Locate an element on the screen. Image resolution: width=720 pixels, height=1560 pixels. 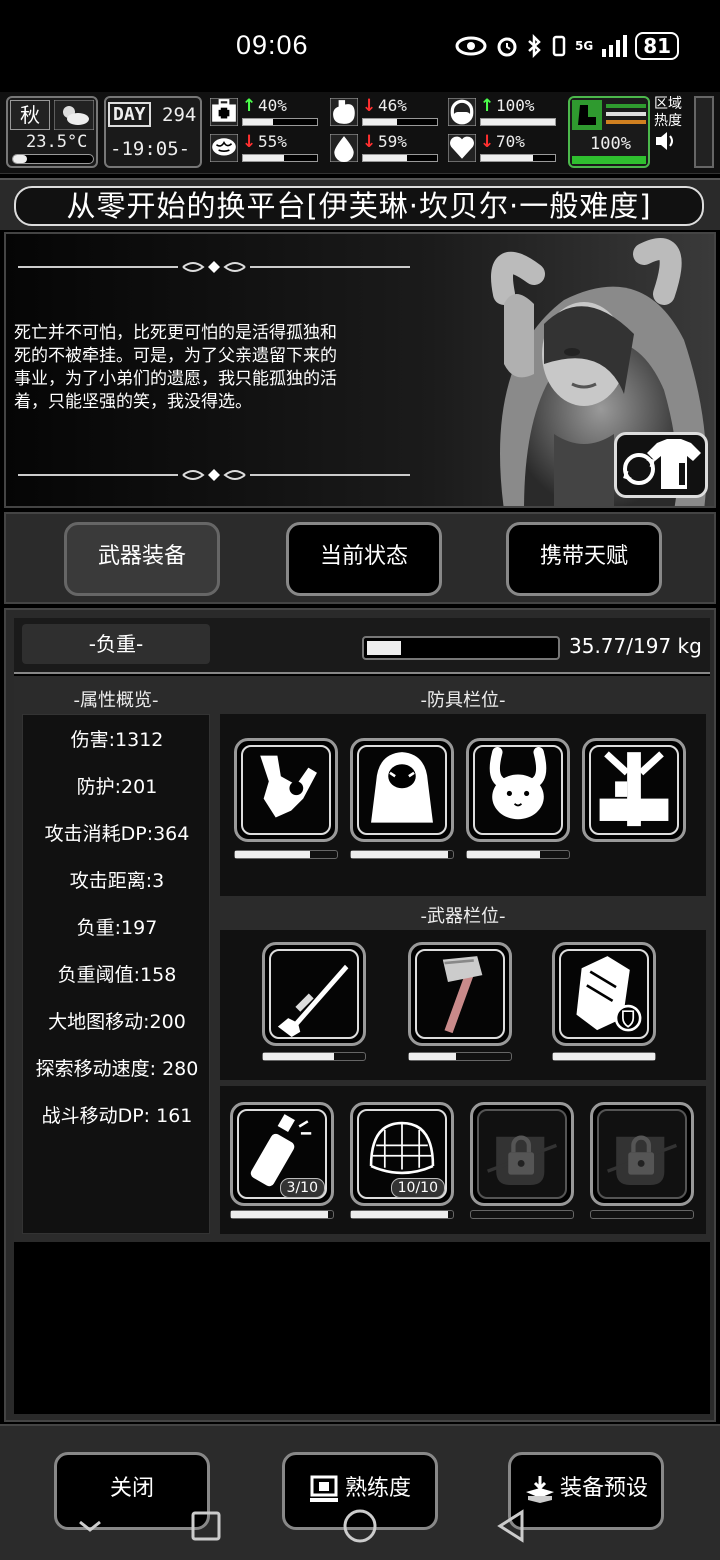
stat-value: 59% is located at coordinates (392, 141).